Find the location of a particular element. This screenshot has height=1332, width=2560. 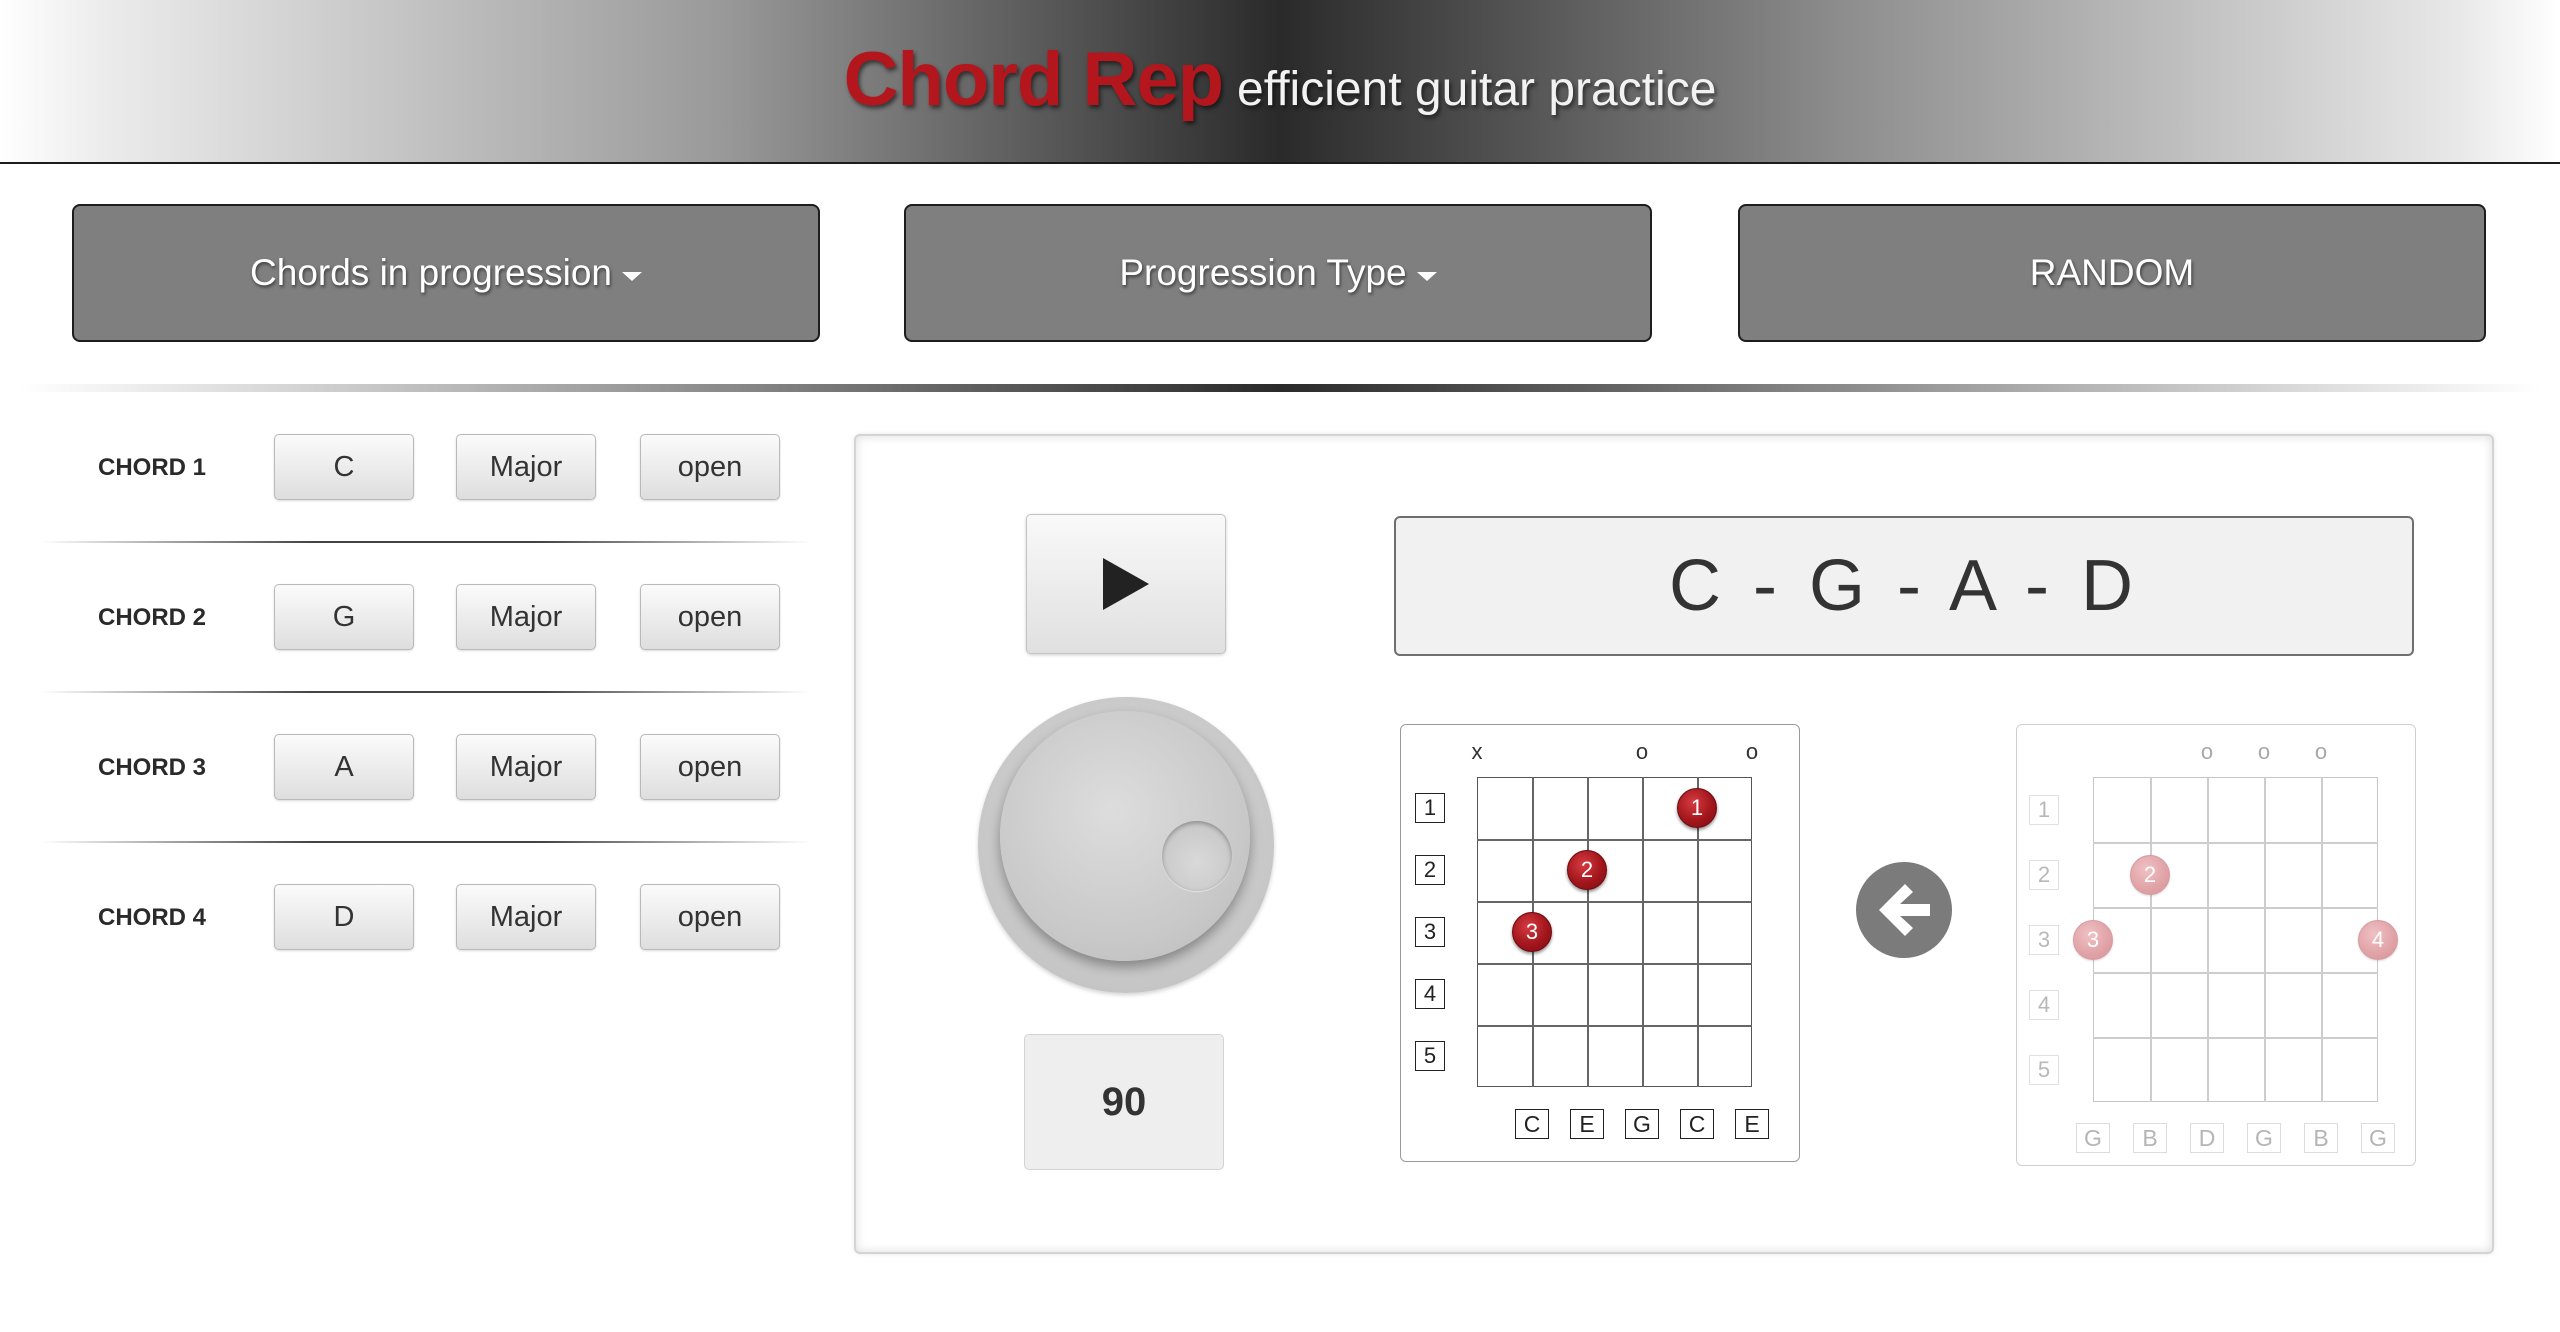

chord-root-select: A is located at coordinates (344, 767).